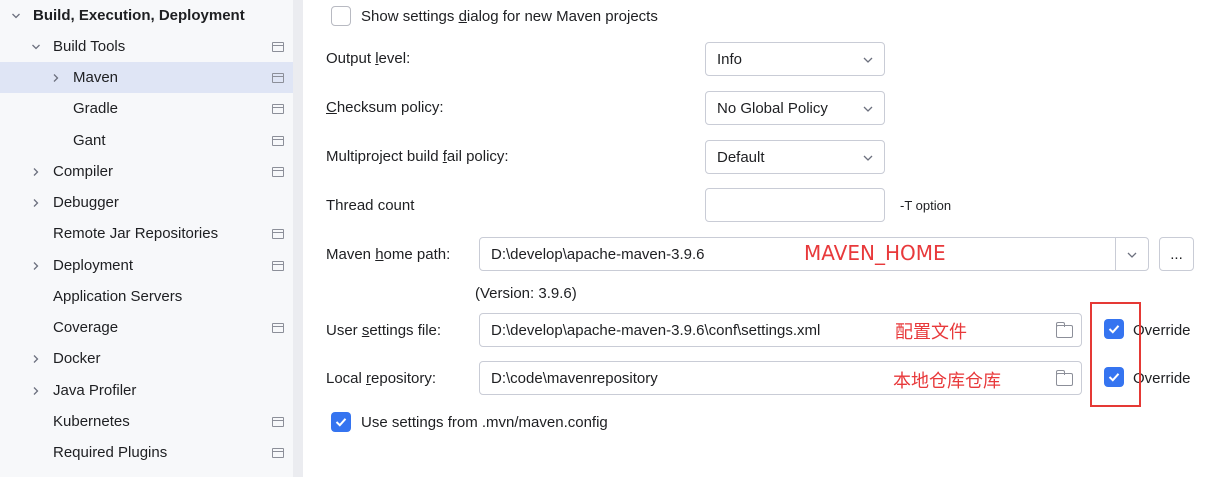  Describe the element at coordinates (86, 202) in the screenshot. I see `tree-item-label: Debugger` at that location.